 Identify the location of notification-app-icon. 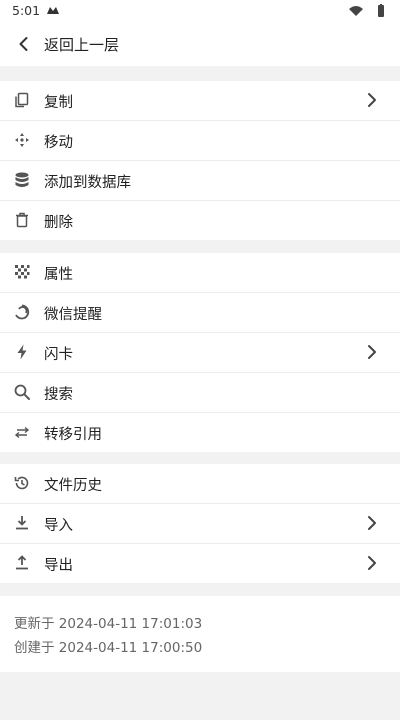
(53, 10).